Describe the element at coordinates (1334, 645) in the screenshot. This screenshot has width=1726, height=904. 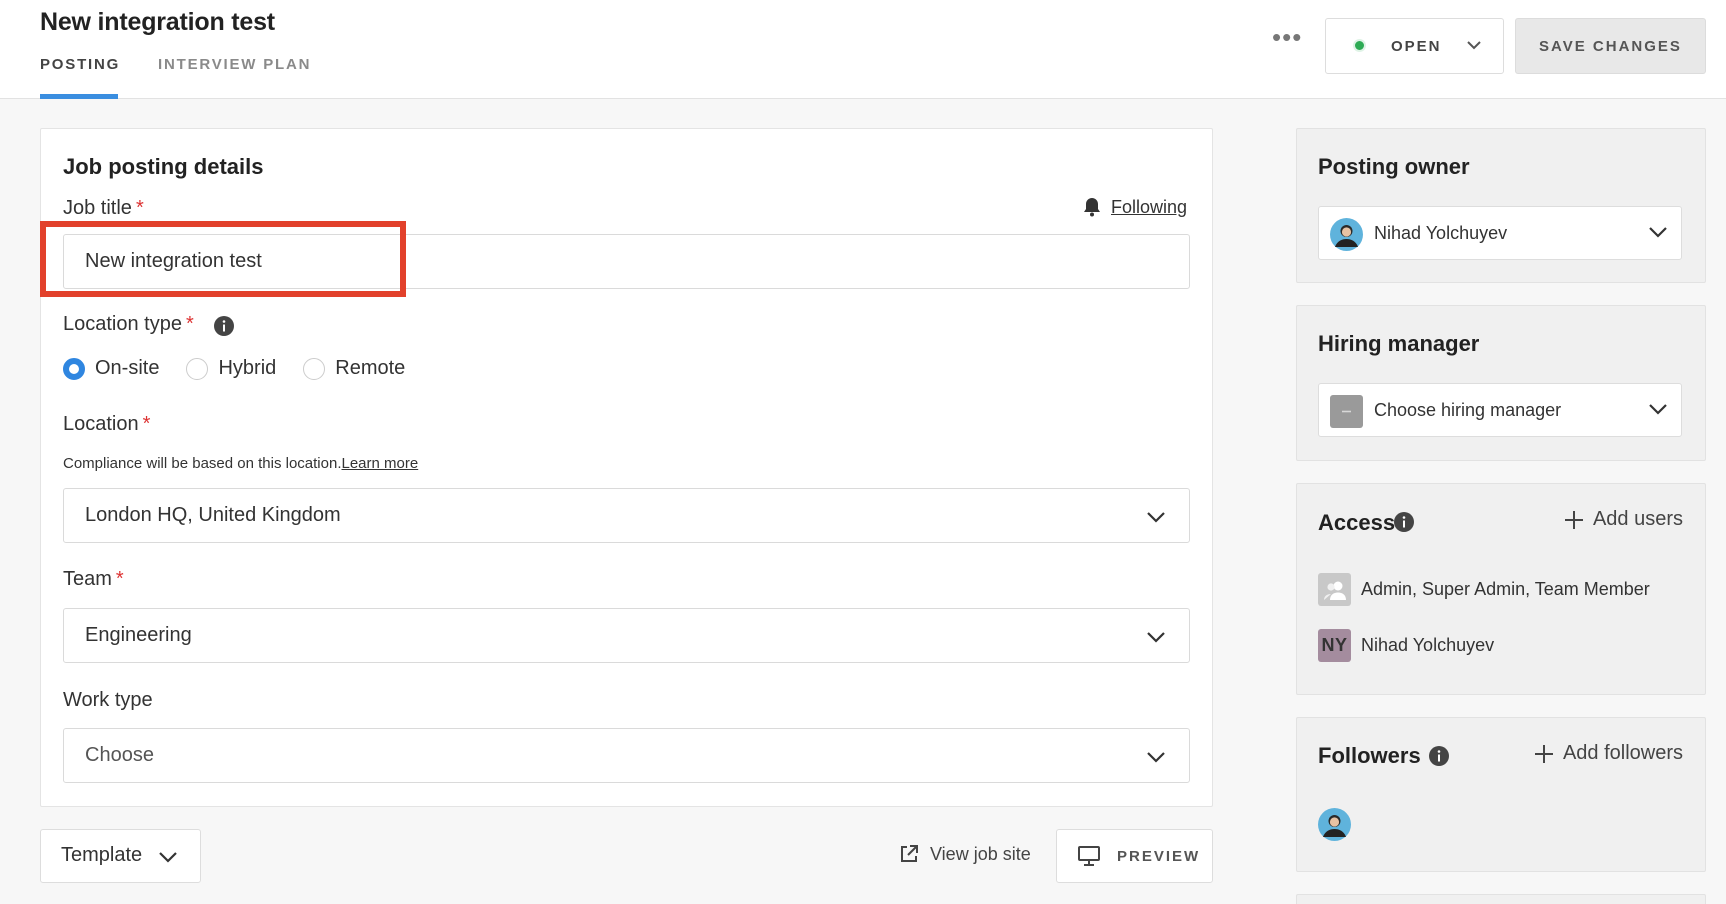
I see `user-initials-avatar: NY` at that location.